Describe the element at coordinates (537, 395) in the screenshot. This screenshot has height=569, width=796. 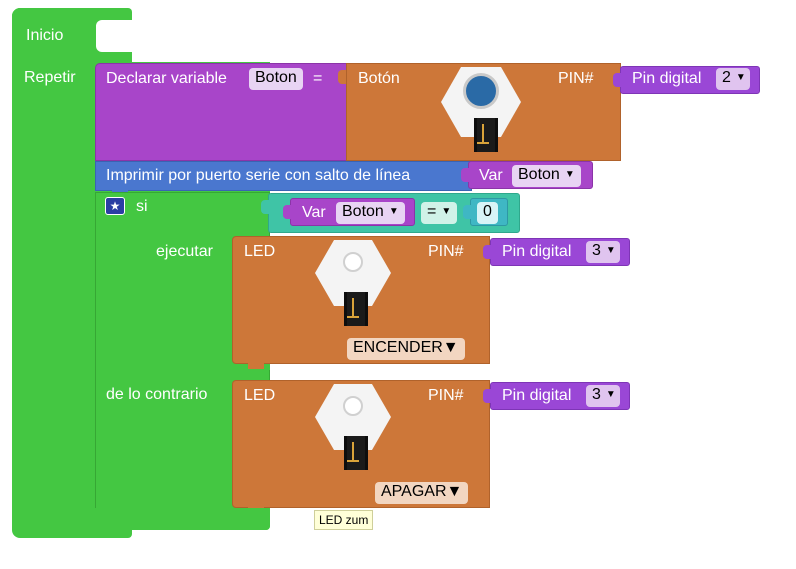
I see `led-off-pin-block-label: Pin digital` at that location.